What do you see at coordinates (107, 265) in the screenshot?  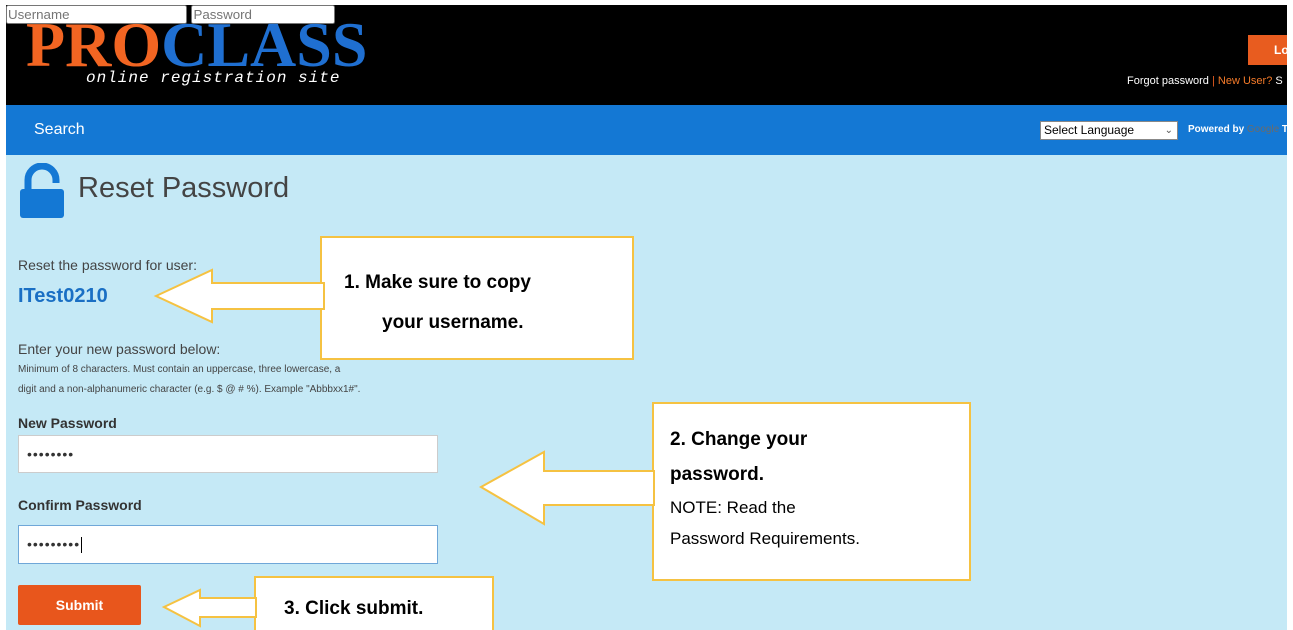 I see `reset-user-label: Reset the password for user:` at bounding box center [107, 265].